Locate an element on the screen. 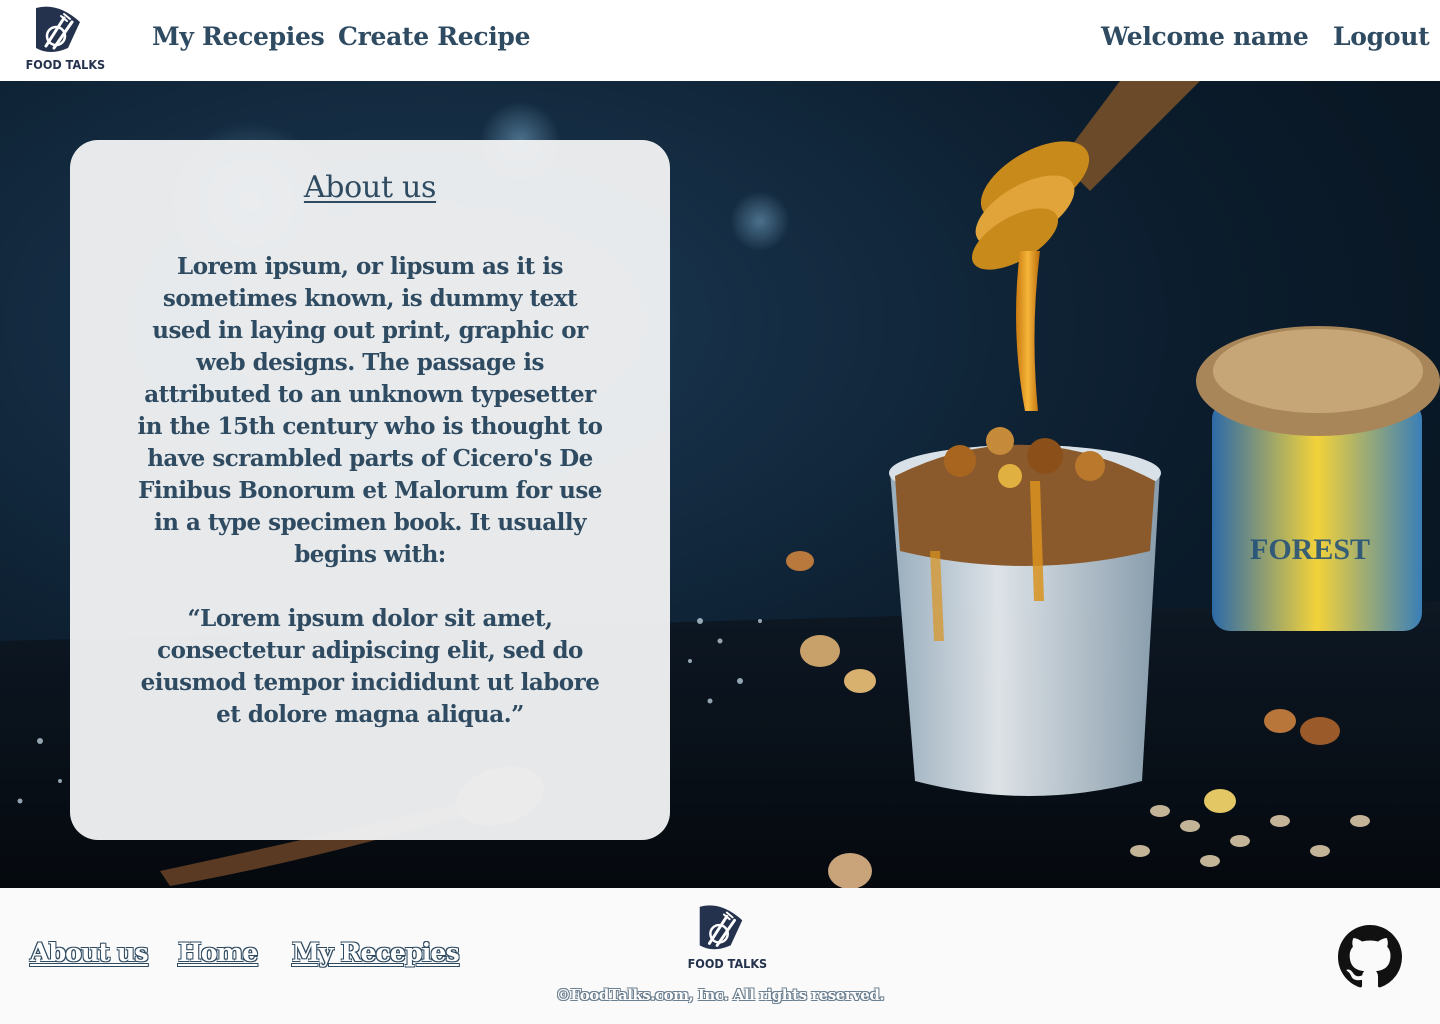 This screenshot has height=1024, width=1440. logout-link: Logout is located at coordinates (1381, 36).